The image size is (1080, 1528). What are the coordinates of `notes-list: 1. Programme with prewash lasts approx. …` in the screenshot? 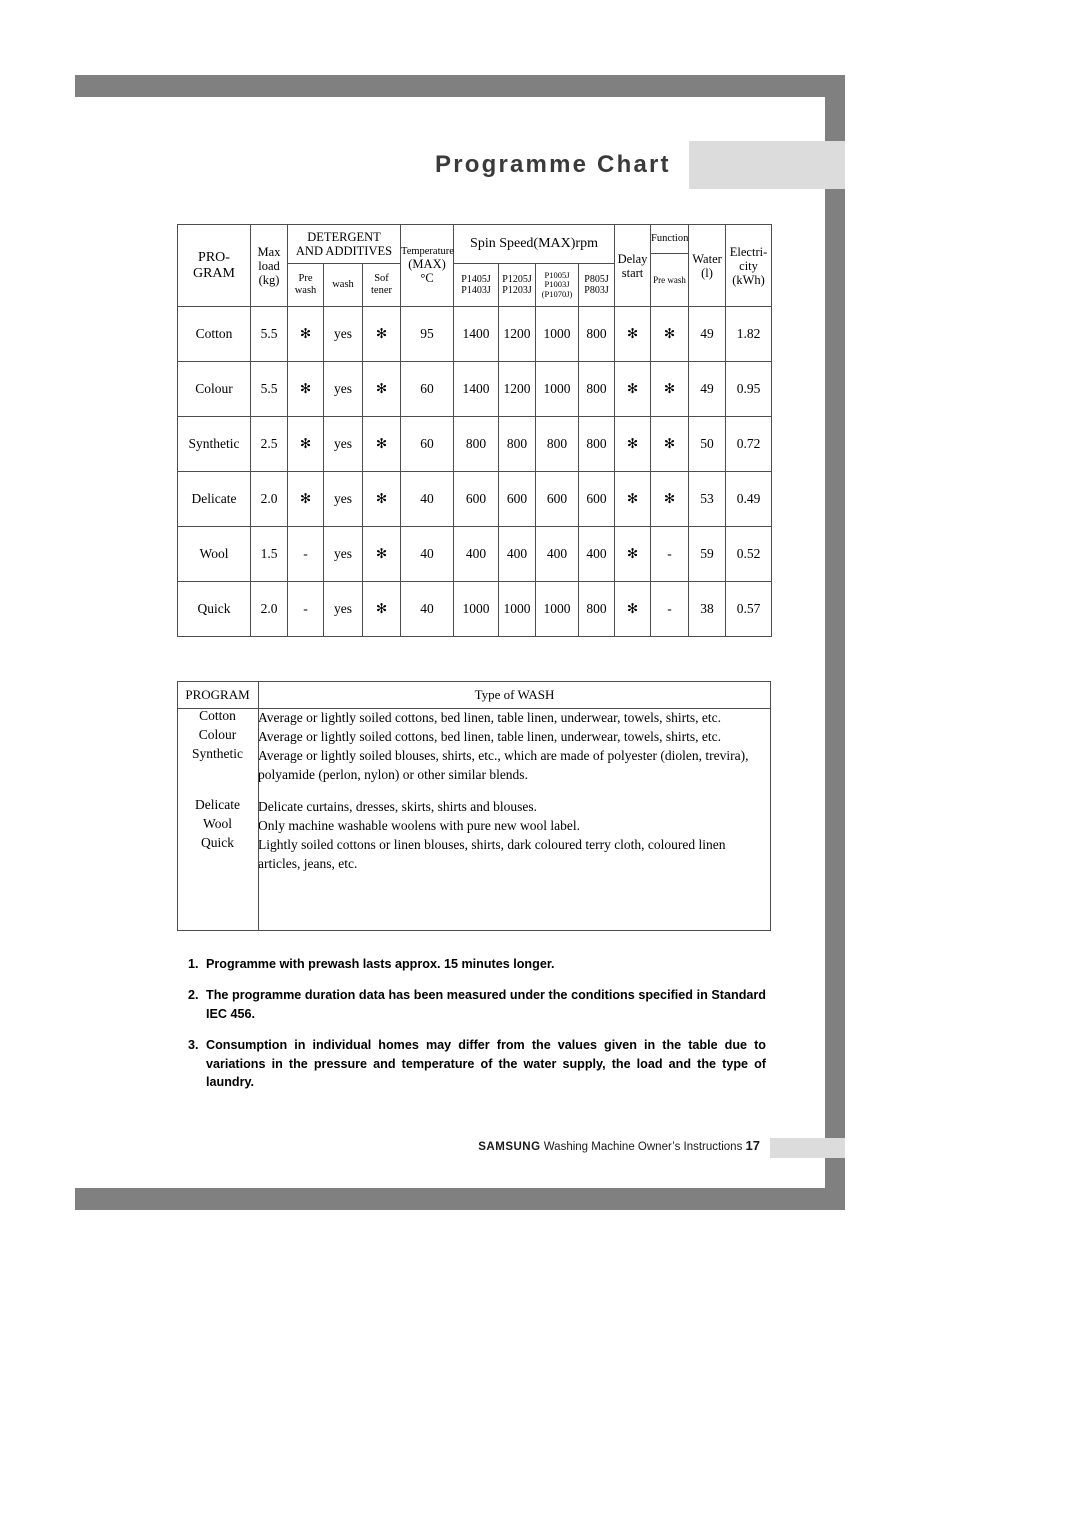 It's located at (477, 1029).